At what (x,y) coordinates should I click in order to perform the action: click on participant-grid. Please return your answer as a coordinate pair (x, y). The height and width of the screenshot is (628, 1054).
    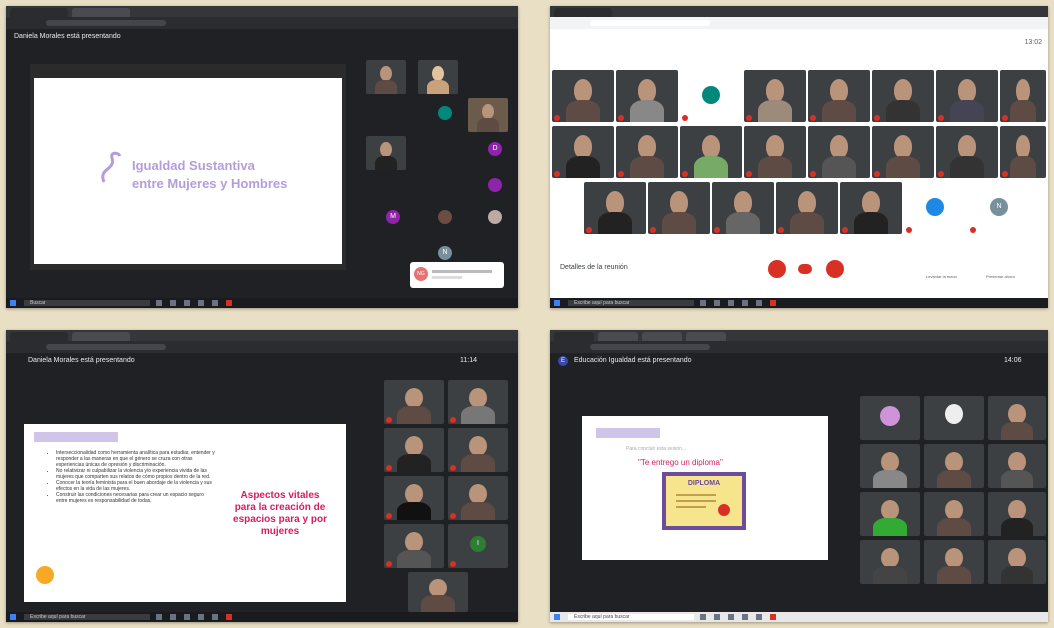
    Looking at the image, I should click on (953, 490).